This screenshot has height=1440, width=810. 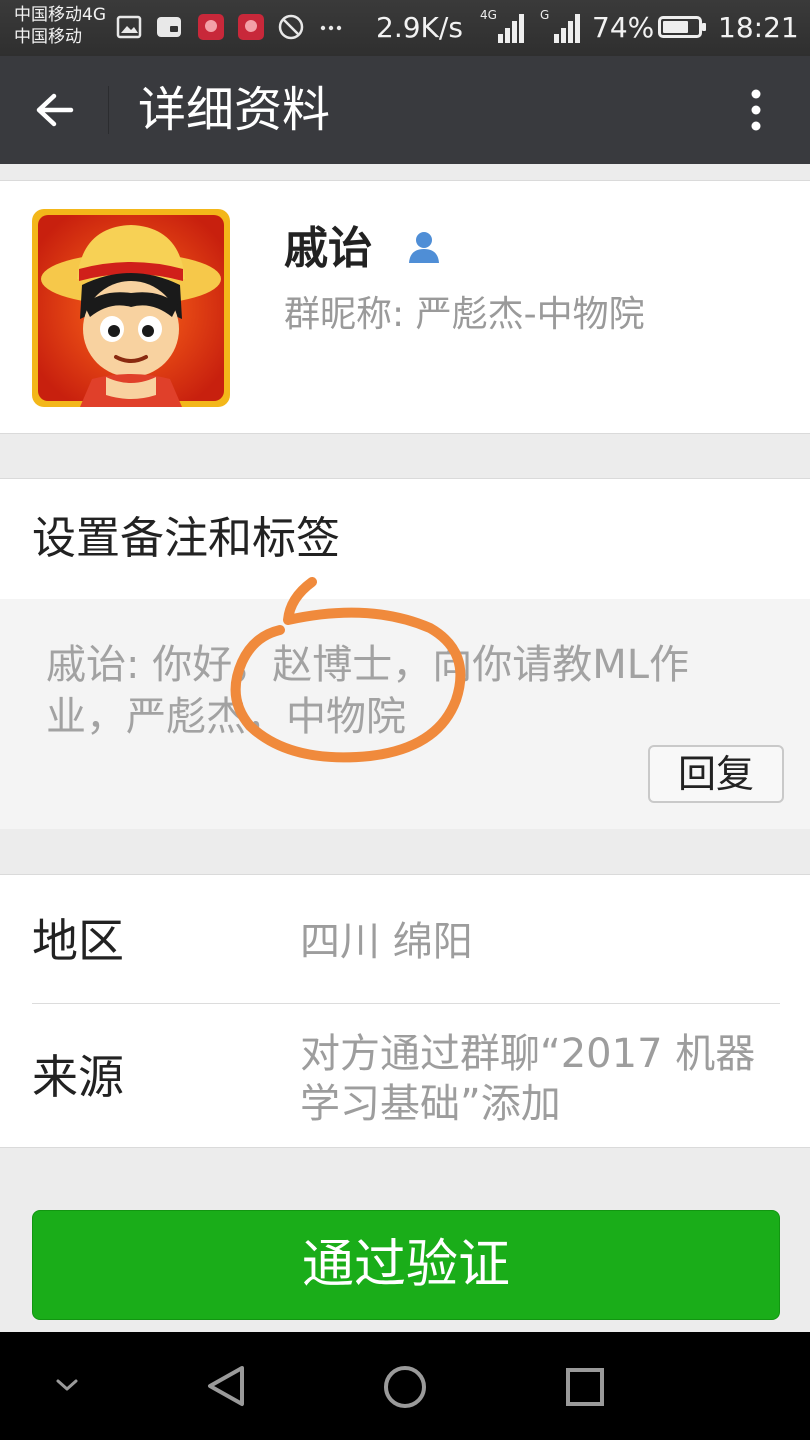 I want to click on network-speed: 2.9K/s, so click(x=419, y=27).